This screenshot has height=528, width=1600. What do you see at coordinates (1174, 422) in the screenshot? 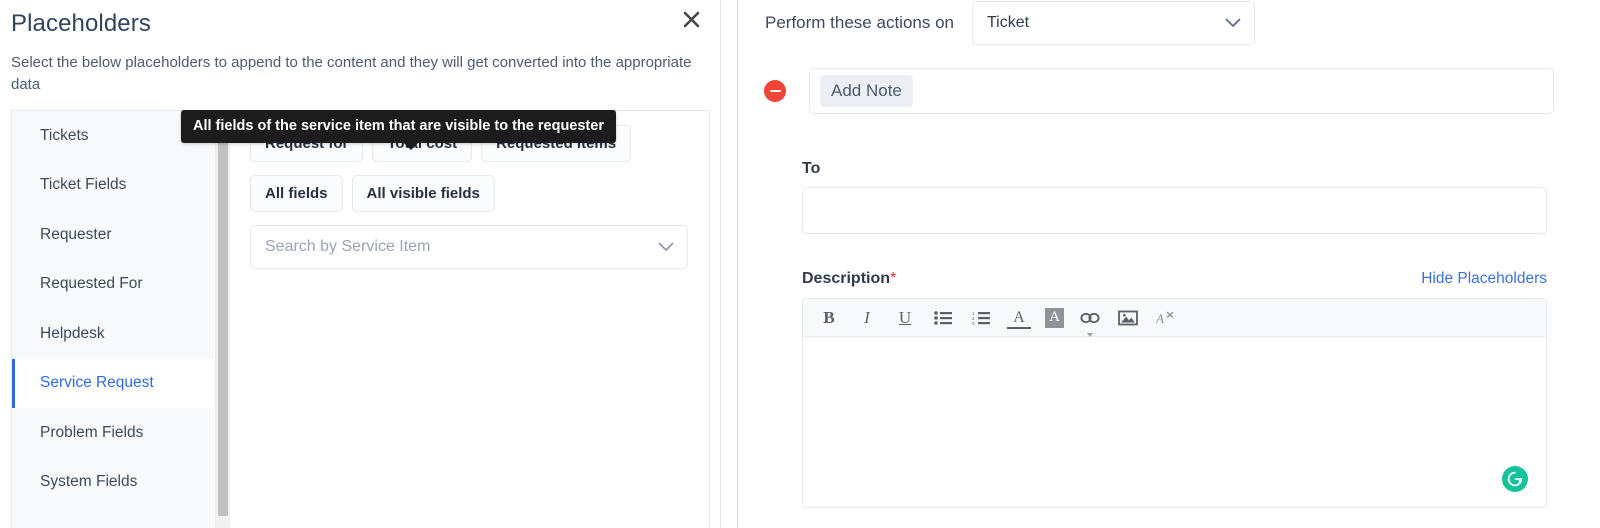
I see `description-textarea` at bounding box center [1174, 422].